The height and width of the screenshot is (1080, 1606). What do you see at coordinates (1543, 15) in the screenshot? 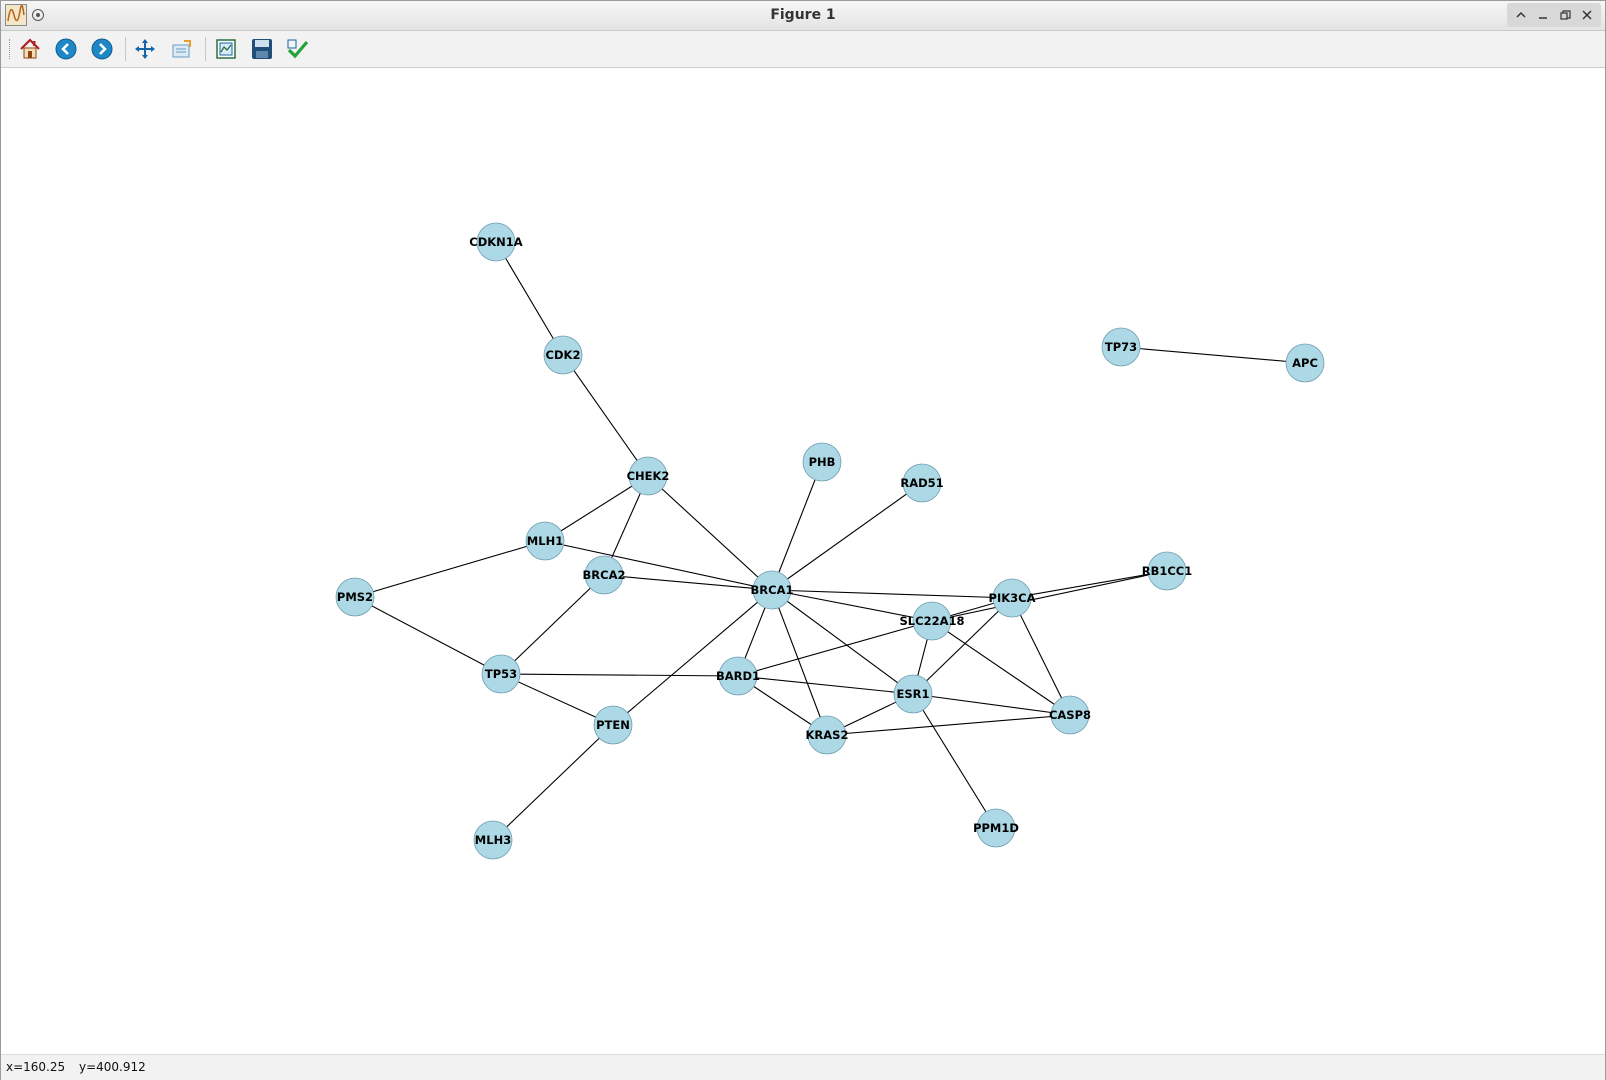
I see `minimize-icon` at bounding box center [1543, 15].